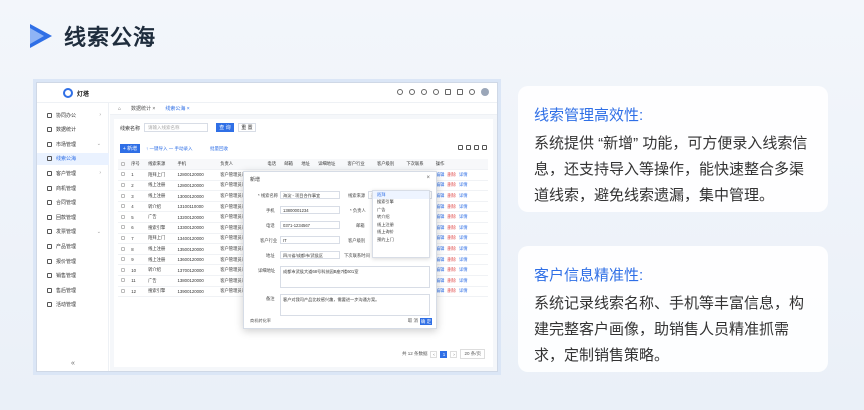  I want to click on query-button: 查 询, so click(225, 127).